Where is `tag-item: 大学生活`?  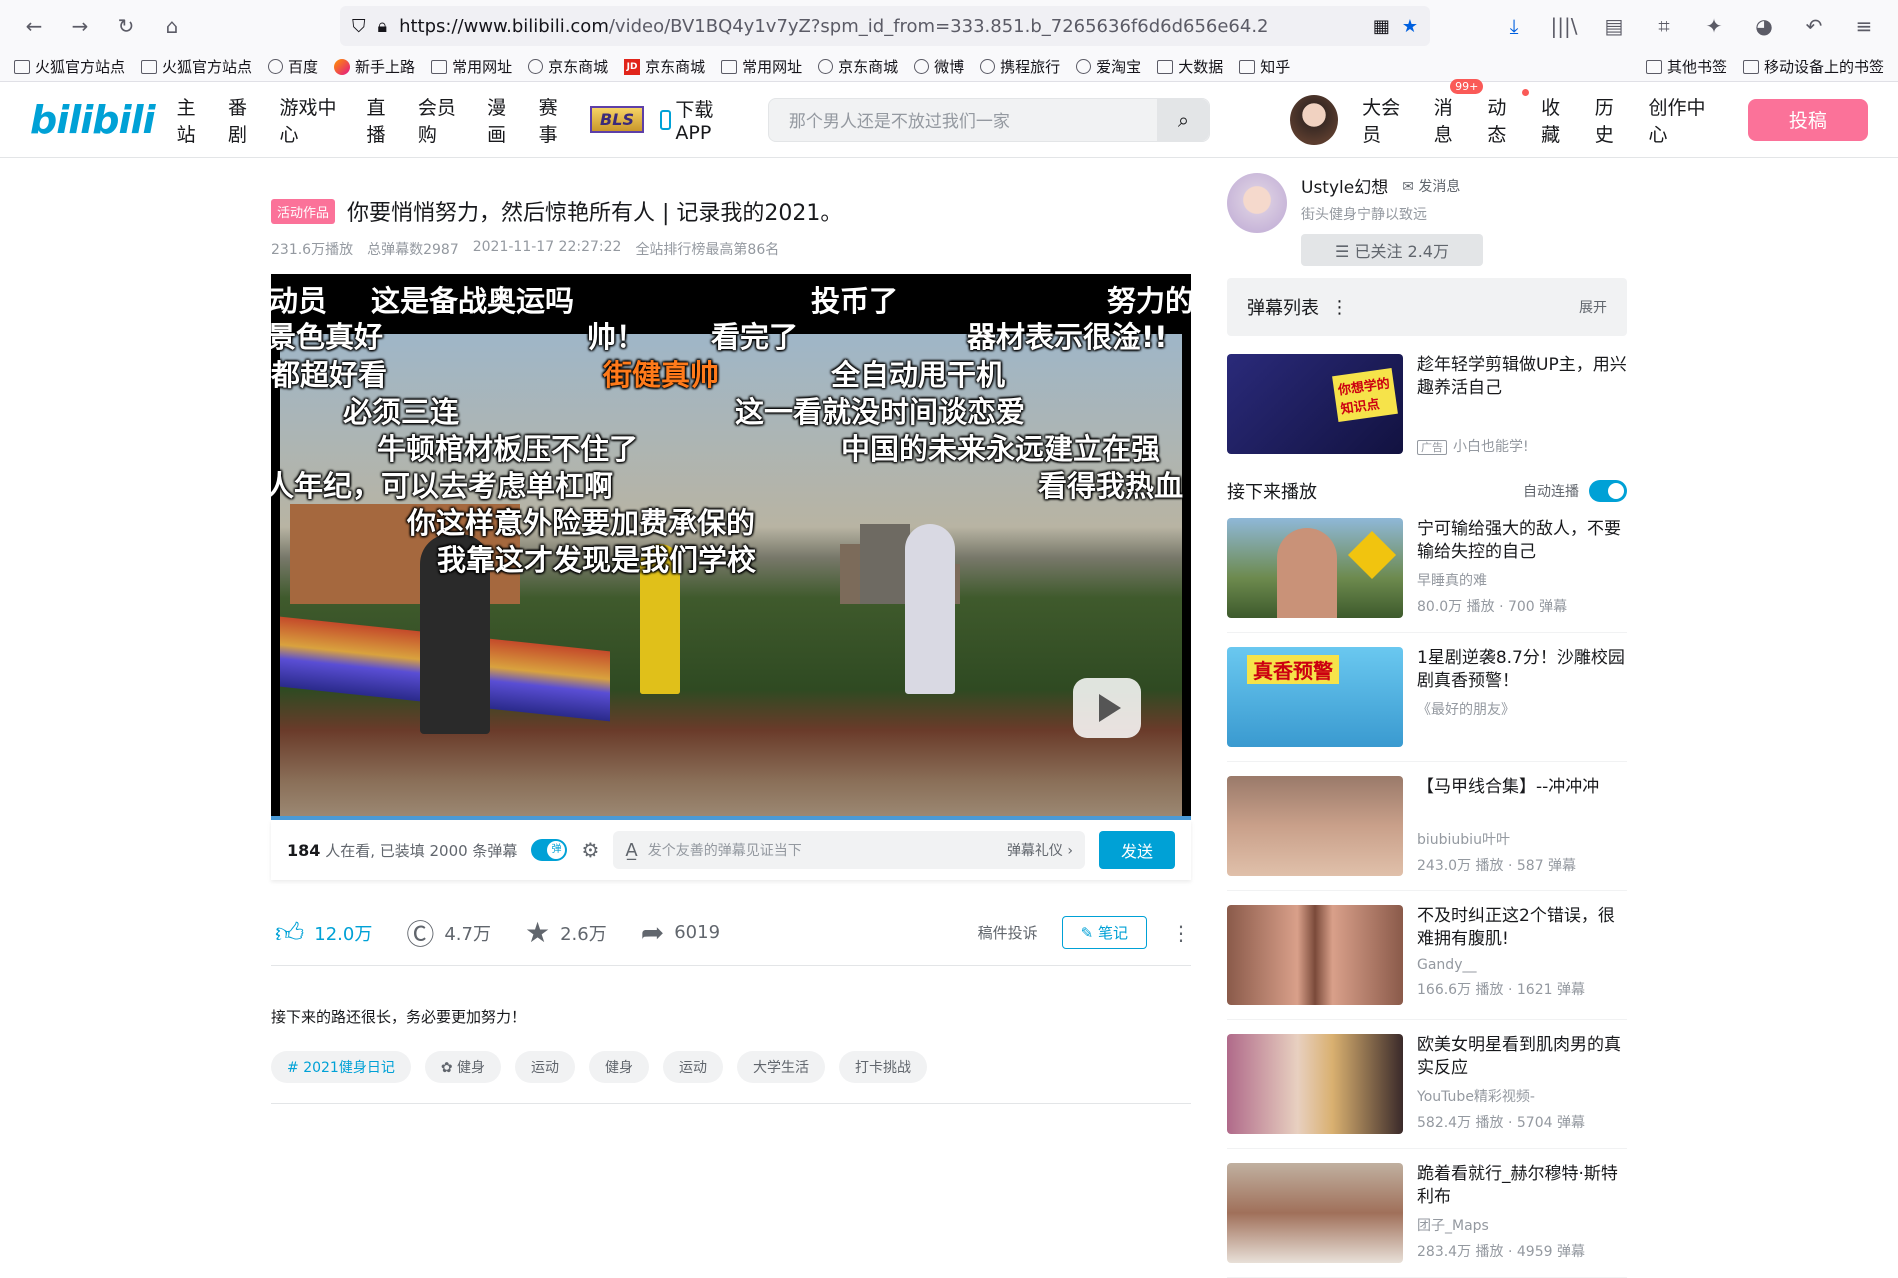
tag-item: 大学生活 is located at coordinates (781, 1067).